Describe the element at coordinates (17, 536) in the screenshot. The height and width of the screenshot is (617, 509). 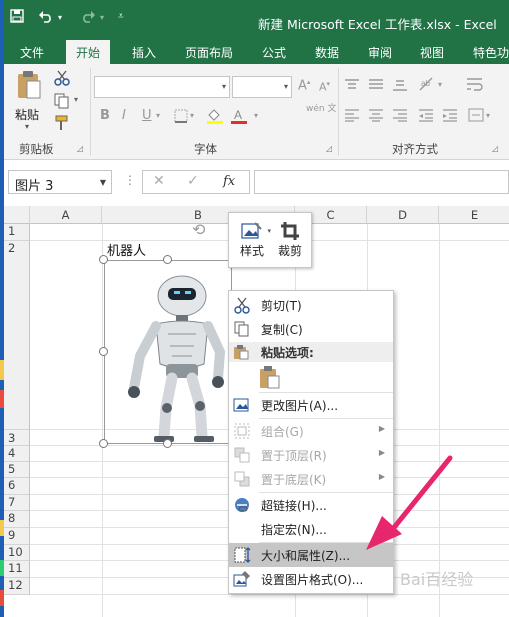
I see `row-header-9: 9` at that location.